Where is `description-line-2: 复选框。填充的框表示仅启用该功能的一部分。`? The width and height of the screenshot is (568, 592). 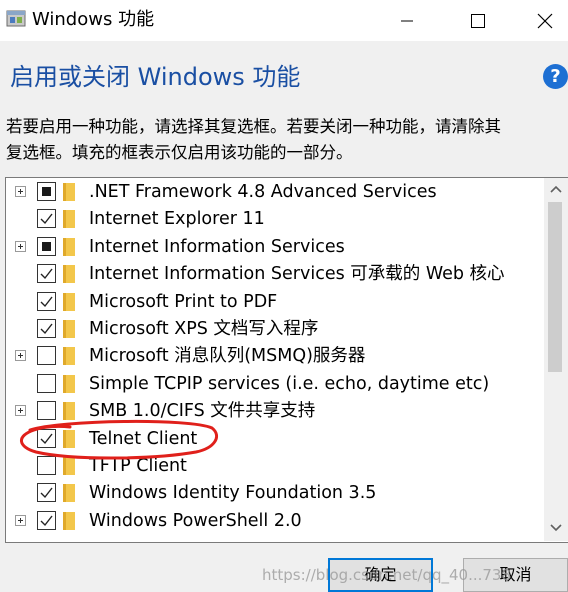 description-line-2: 复选框。填充的框表示仅启用该功能的一部分。 is located at coordinates (179, 152).